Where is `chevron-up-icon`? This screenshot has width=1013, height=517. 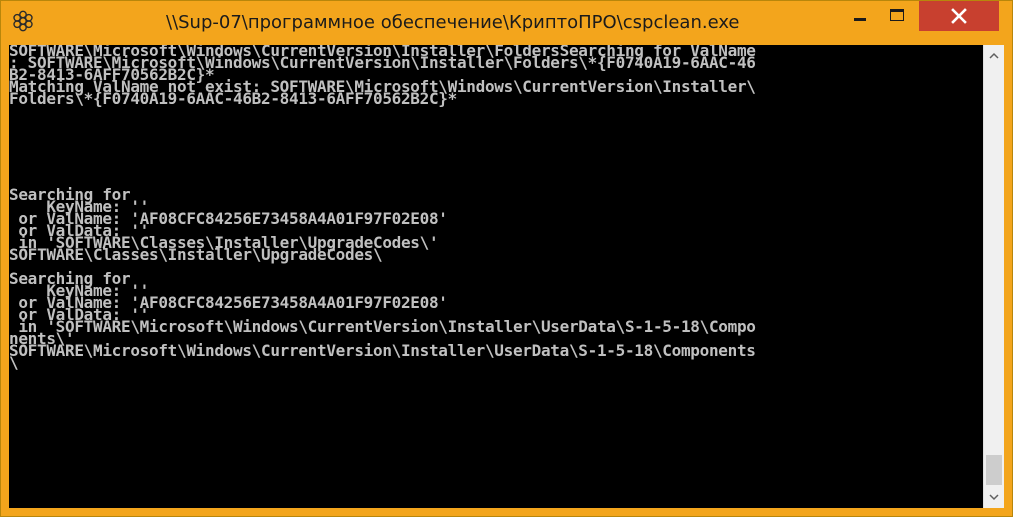 chevron-up-icon is located at coordinates (994, 55).